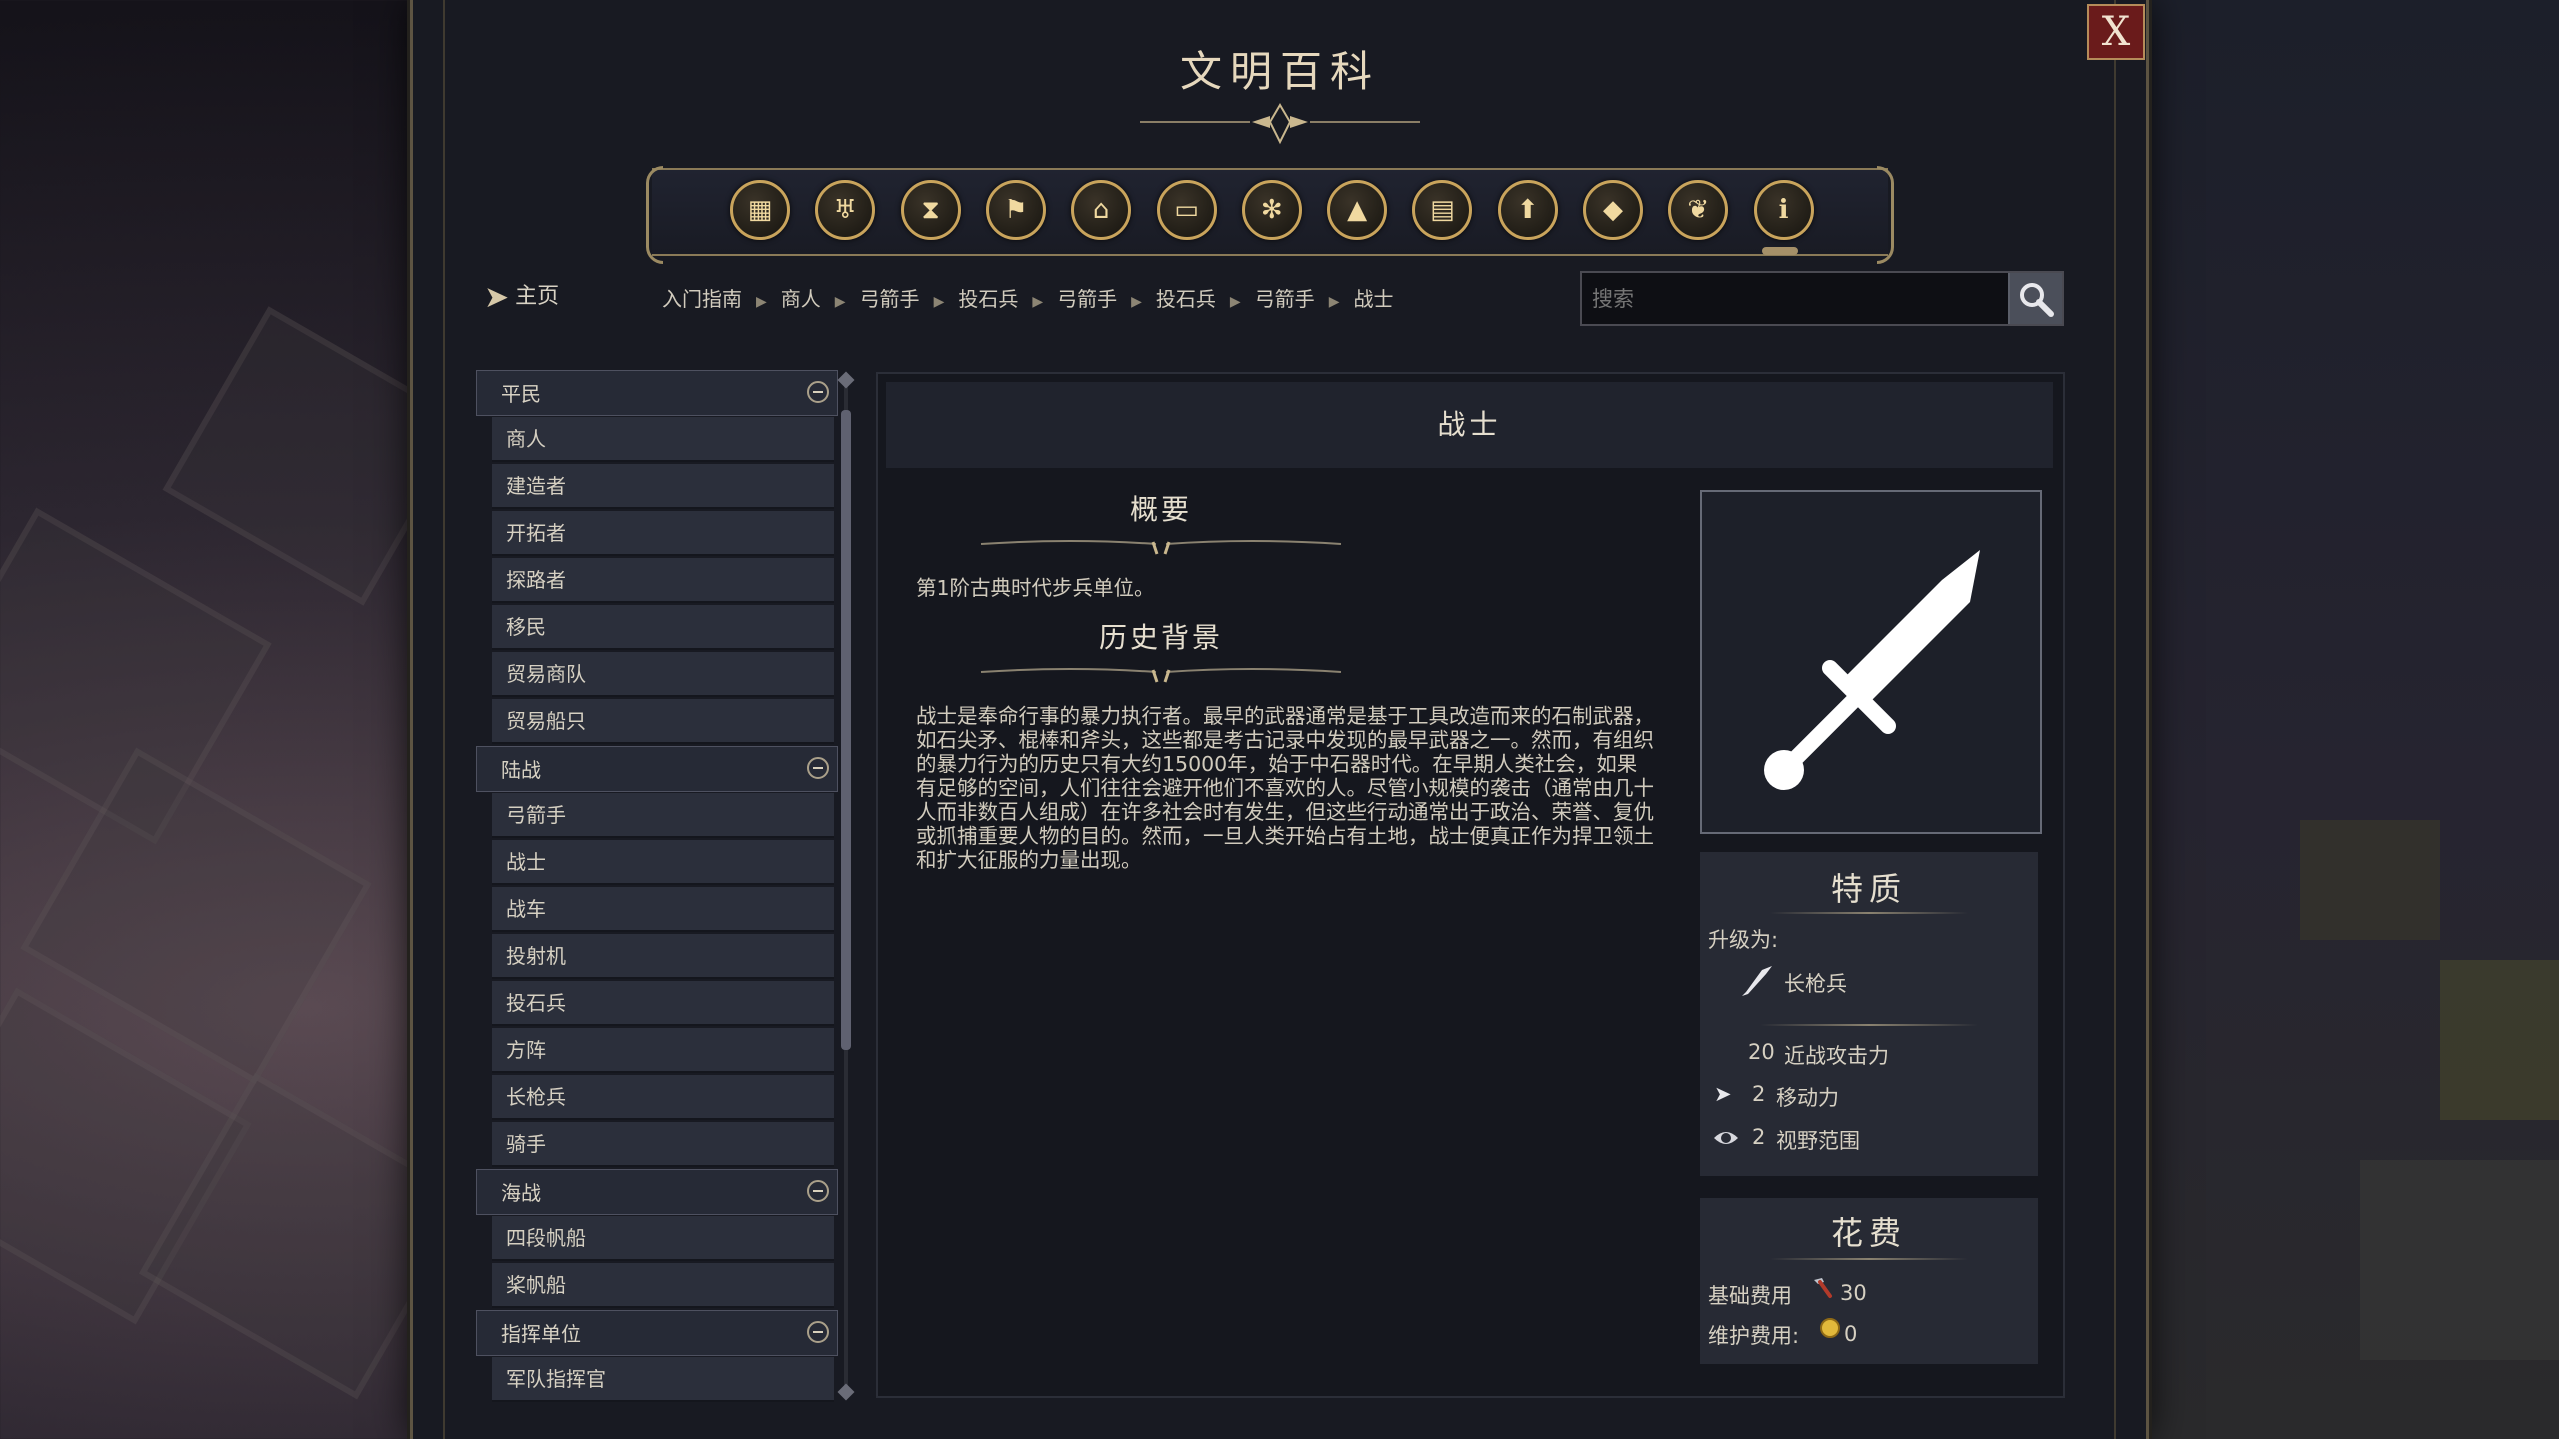 This screenshot has width=2559, height=1439. What do you see at coordinates (1868, 1233) in the screenshot?
I see `cost-heading: 花费` at bounding box center [1868, 1233].